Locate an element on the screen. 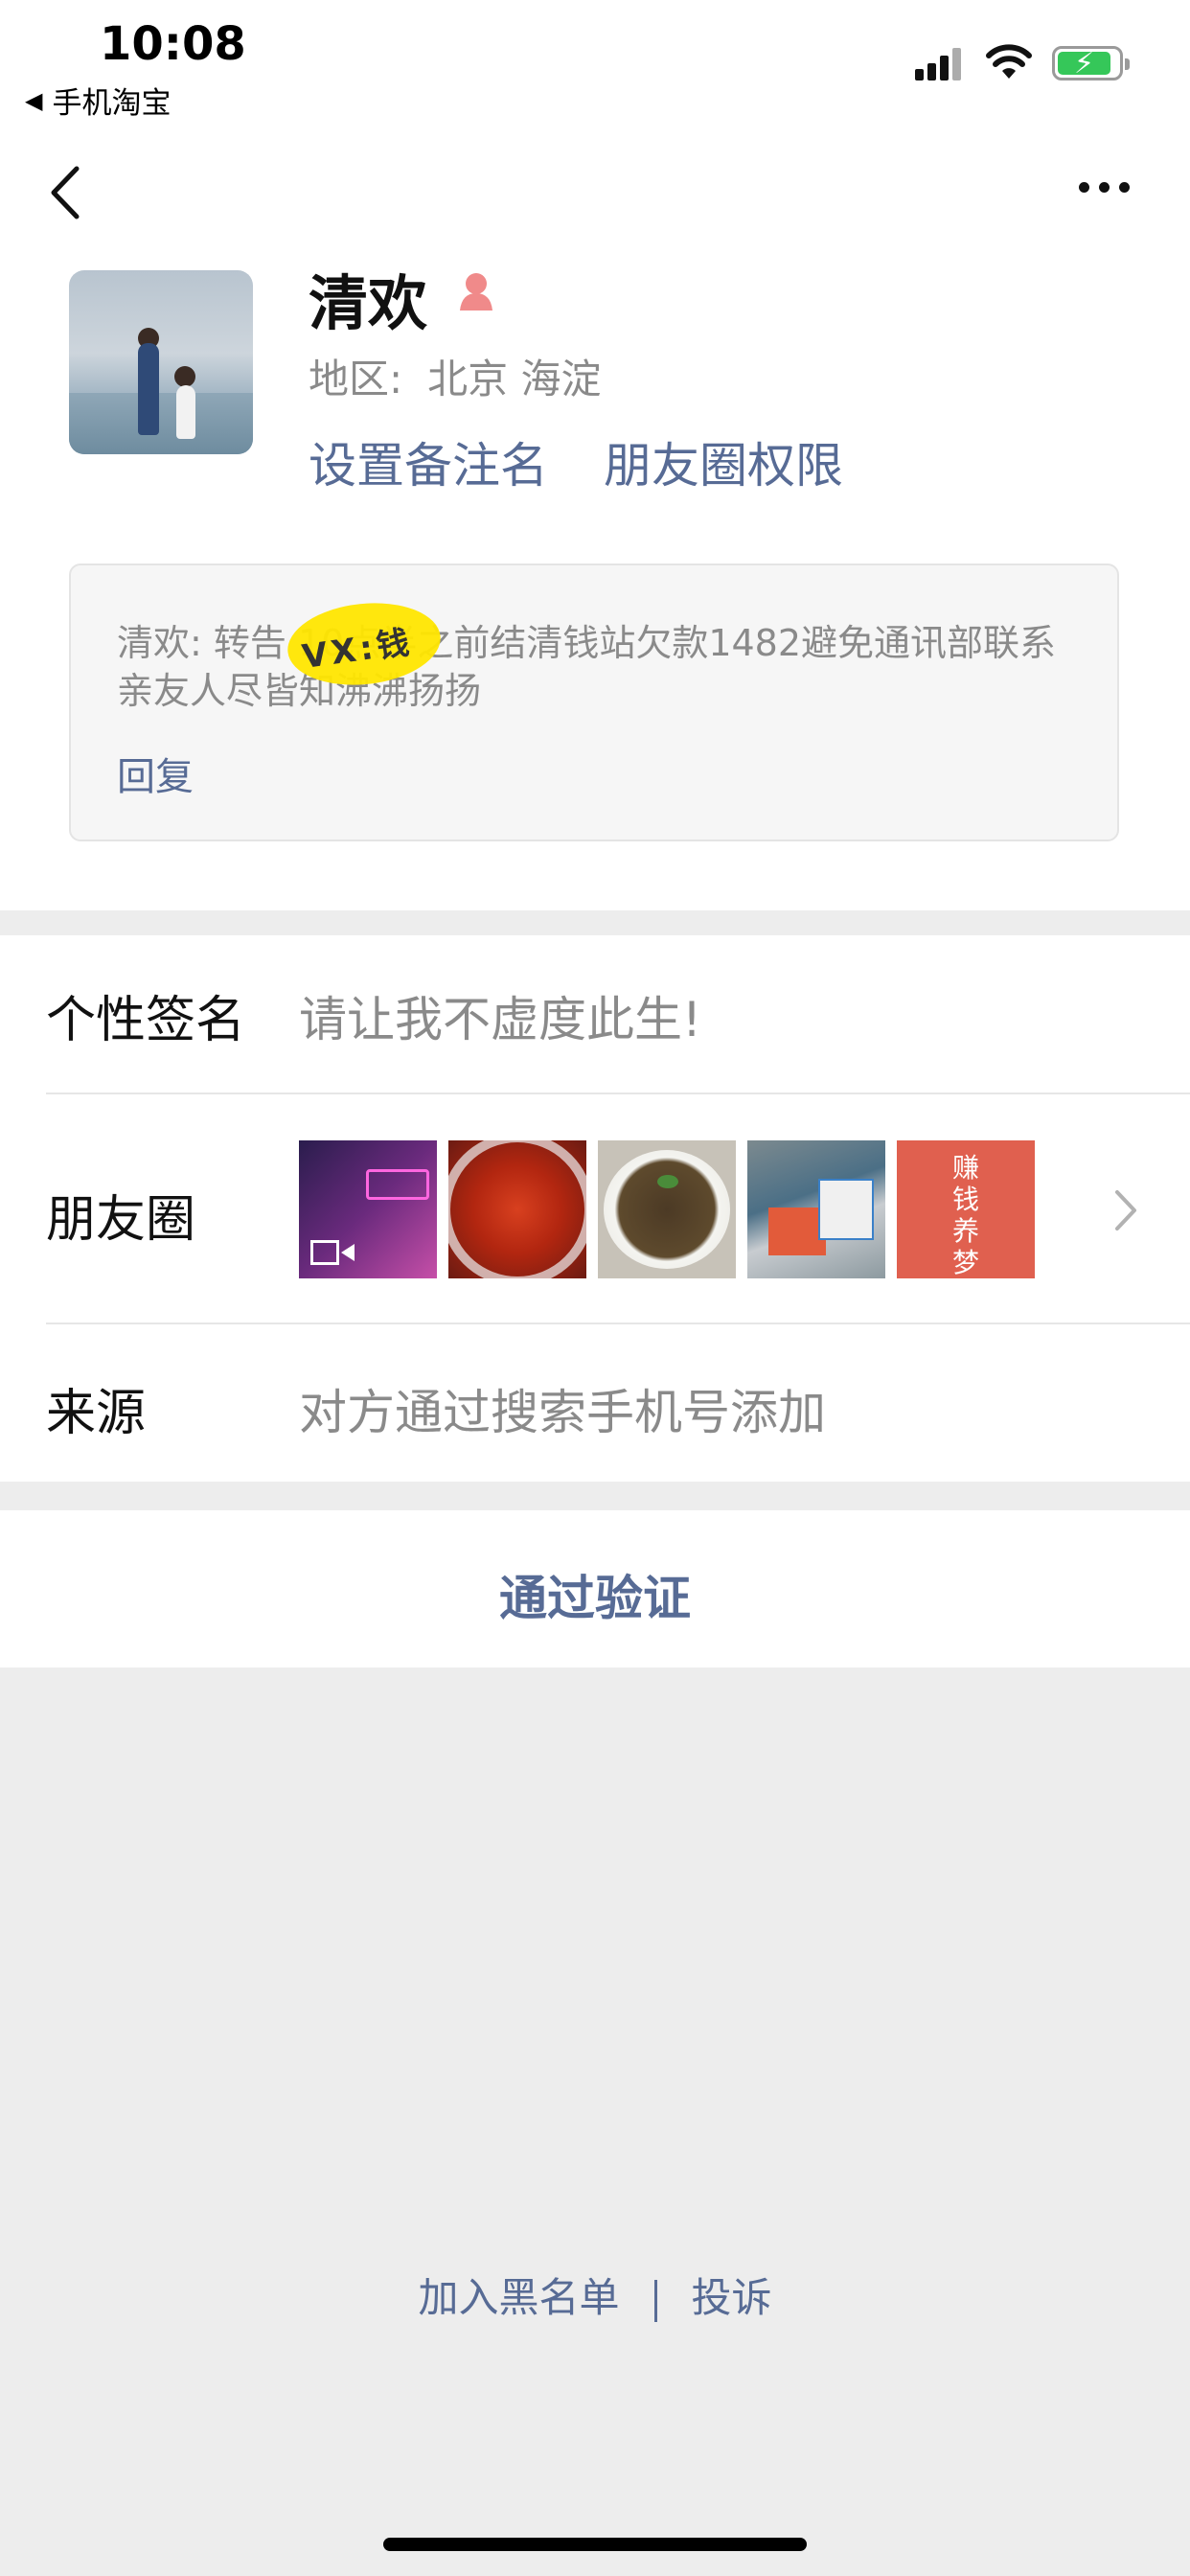 This screenshot has width=1190, height=2576. moments-thumb-stew is located at coordinates (667, 1209).